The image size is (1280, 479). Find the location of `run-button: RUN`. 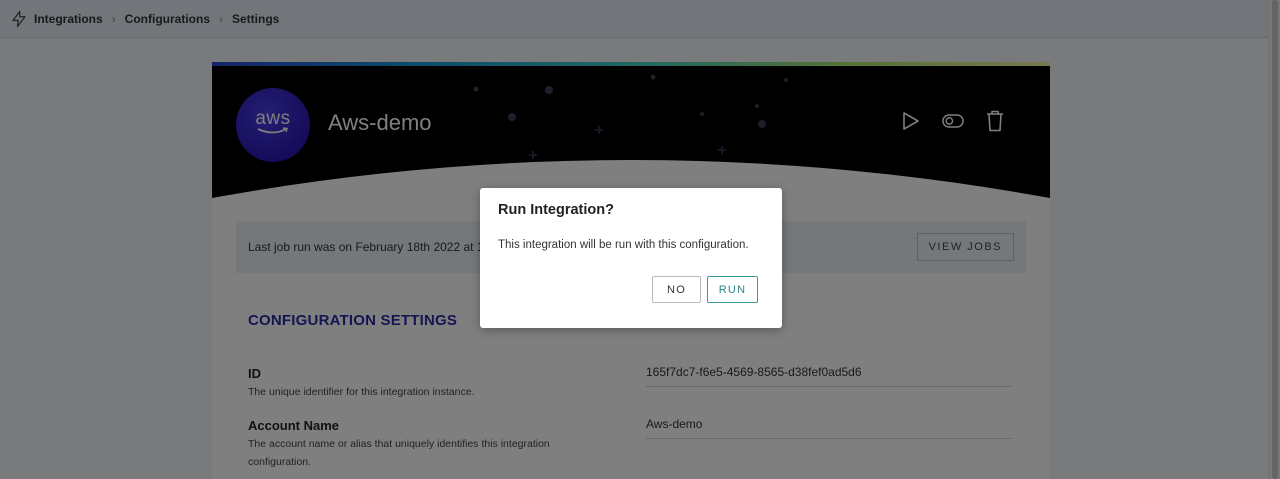

run-button: RUN is located at coordinates (732, 289).